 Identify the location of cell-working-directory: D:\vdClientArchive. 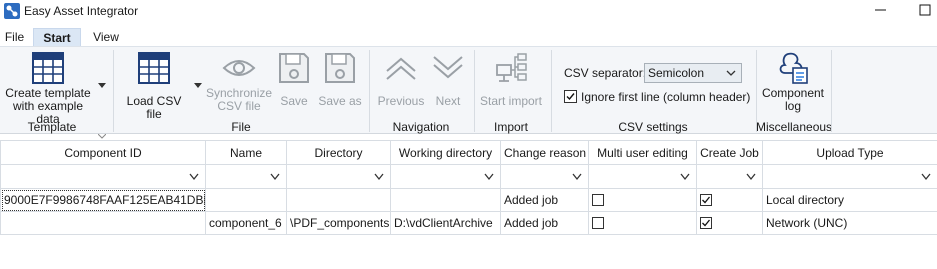
(445, 223).